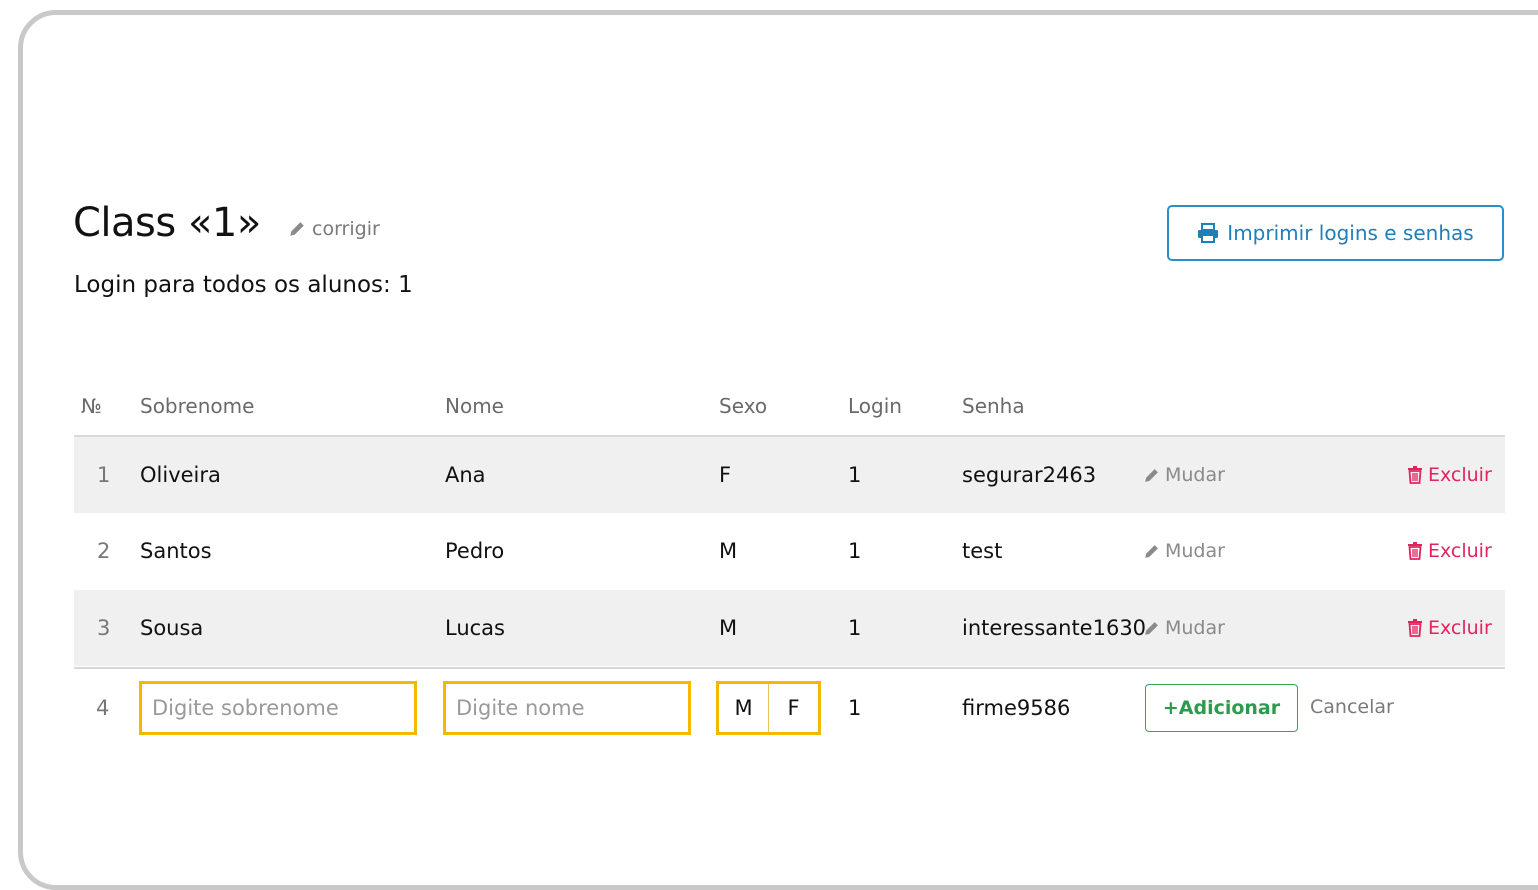  I want to click on new-row-password: firme9586, so click(1016, 708).